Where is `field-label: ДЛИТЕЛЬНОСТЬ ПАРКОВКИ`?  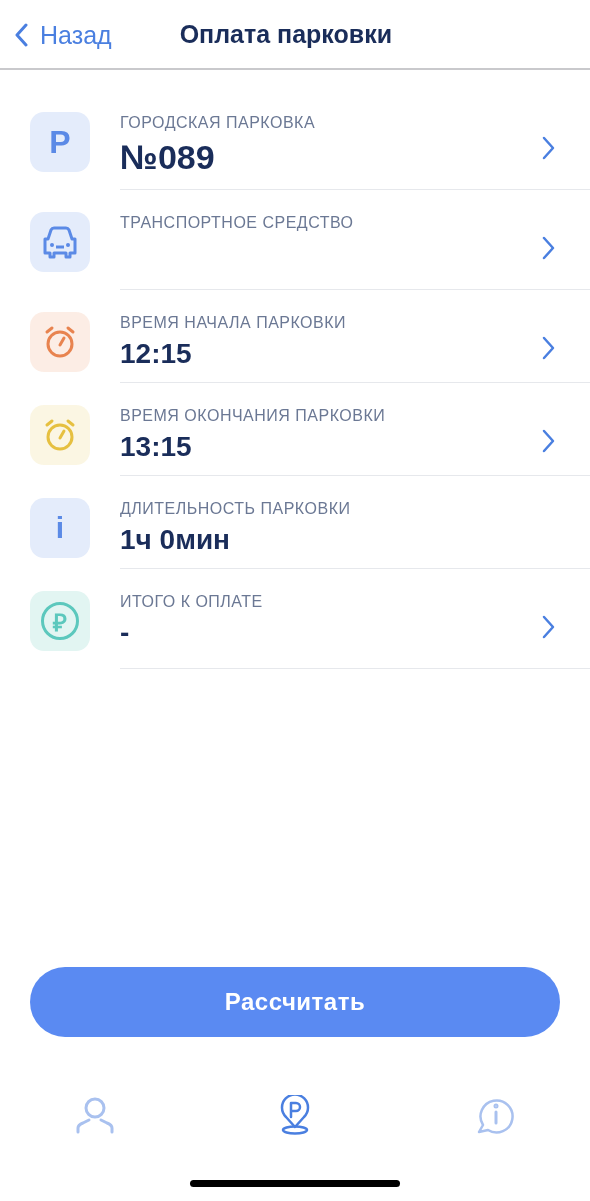
field-label: ДЛИТЕЛЬНОСТЬ ПАРКОВКИ is located at coordinates (235, 509).